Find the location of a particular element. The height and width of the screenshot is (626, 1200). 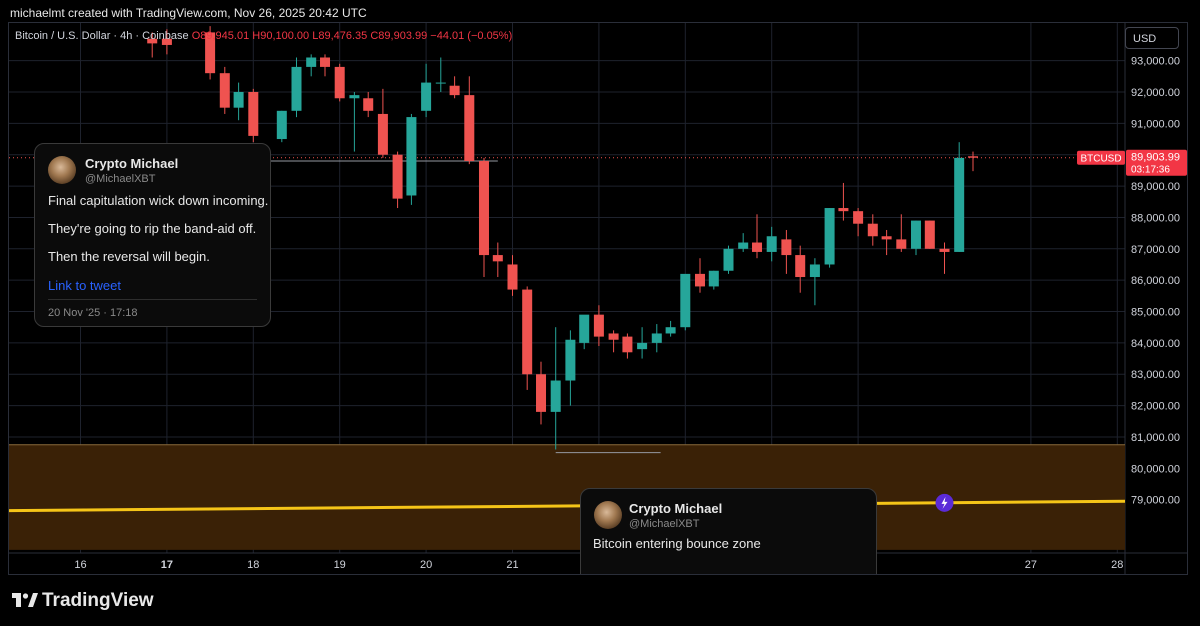

x-tick-label: 16 is located at coordinates (80, 565).